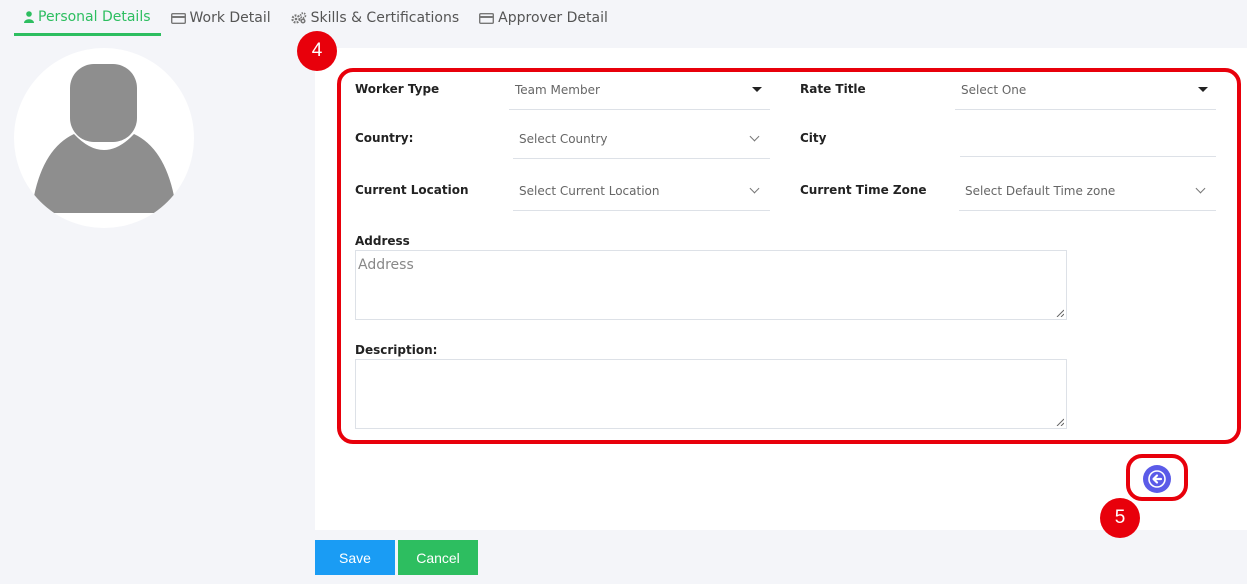  I want to click on cancel-button: Cancel, so click(438, 557).